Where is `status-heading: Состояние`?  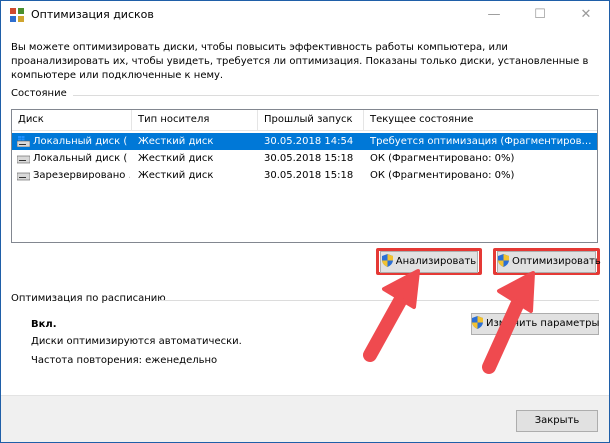
status-heading: Состояние is located at coordinates (39, 93).